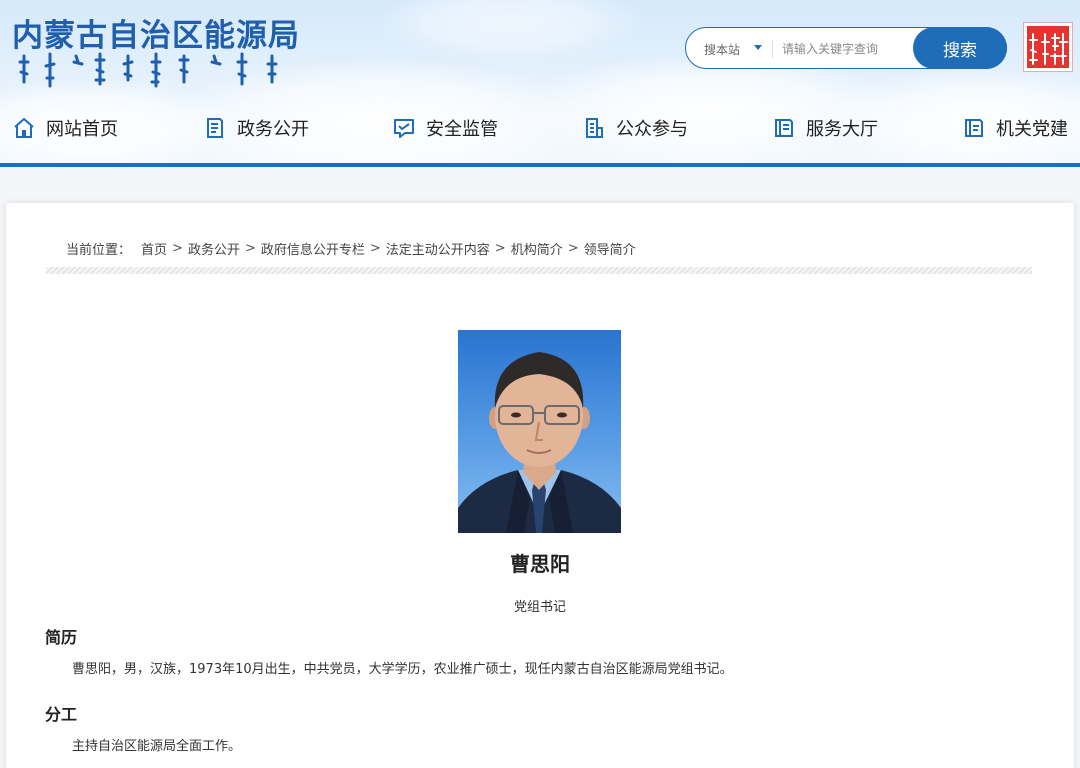  Describe the element at coordinates (82, 129) in the screenshot. I see `nav-item-label: 网站首页` at that location.